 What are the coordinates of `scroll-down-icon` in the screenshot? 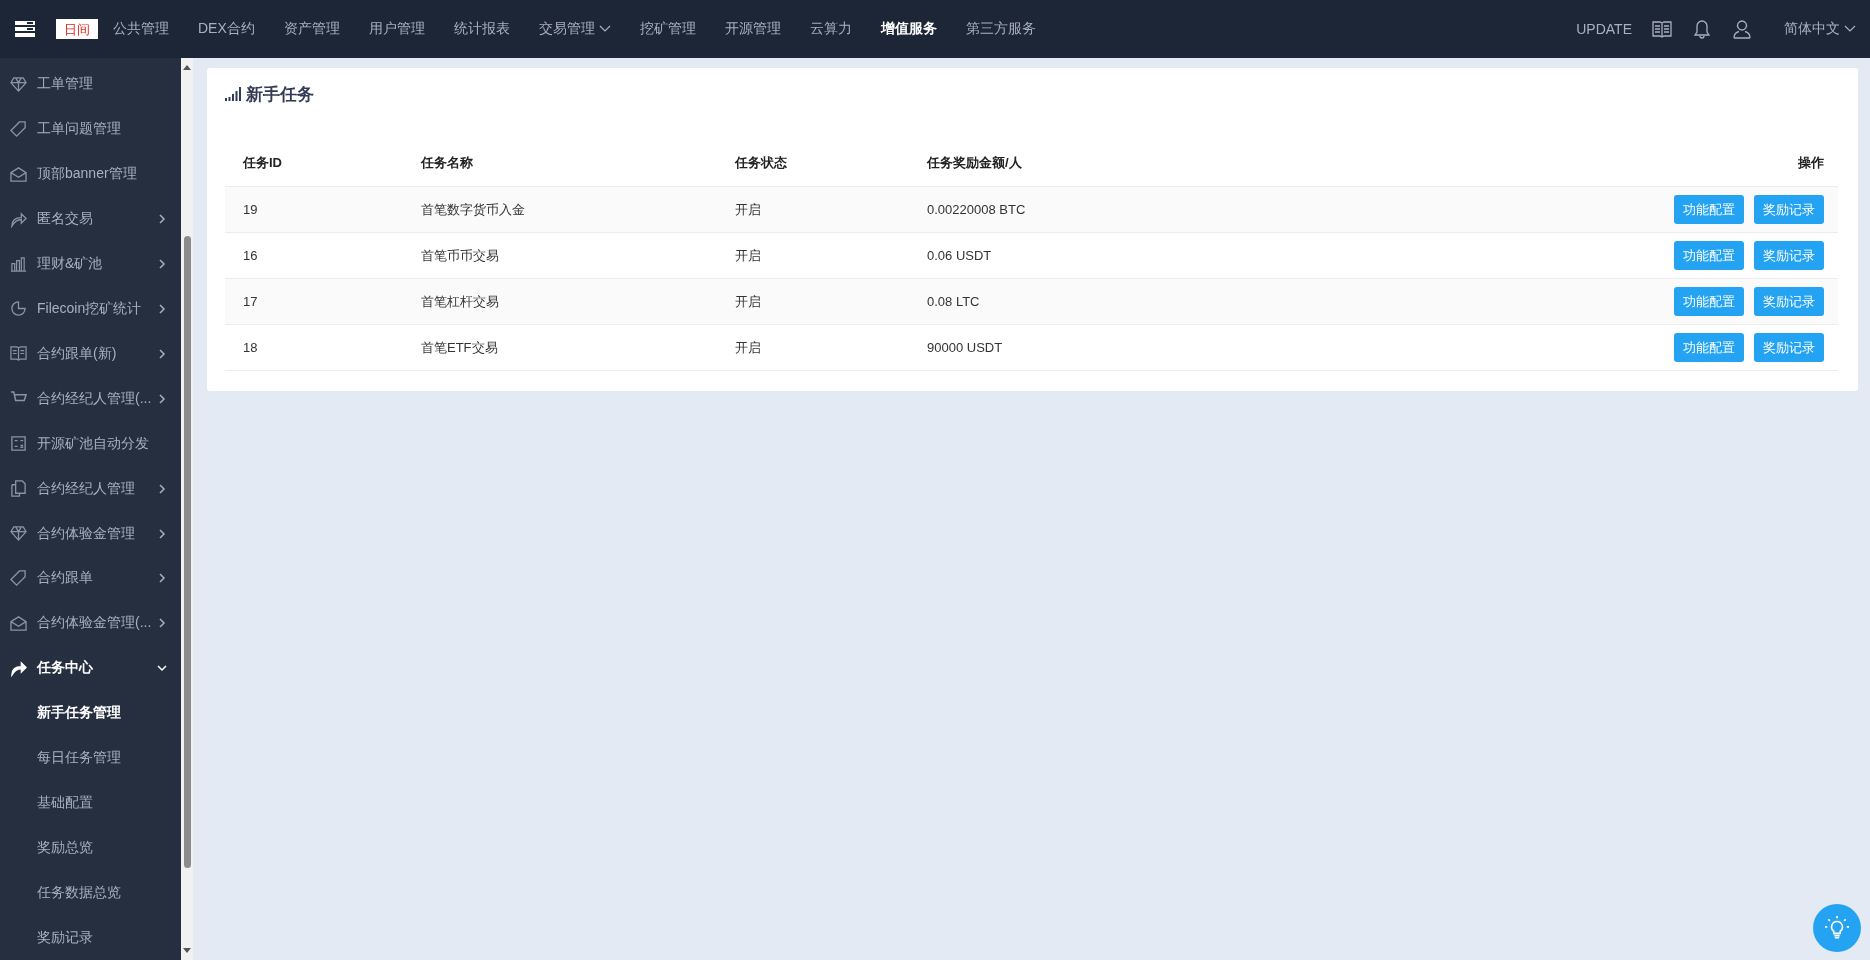 It's located at (187, 951).